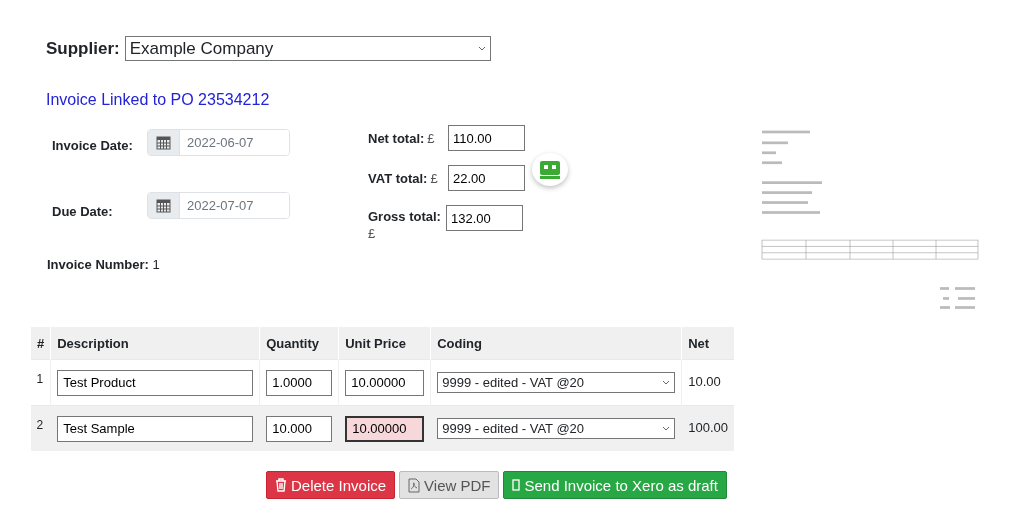  I want to click on po-link: Invoice Linked to PO 23534212, so click(535, 100).